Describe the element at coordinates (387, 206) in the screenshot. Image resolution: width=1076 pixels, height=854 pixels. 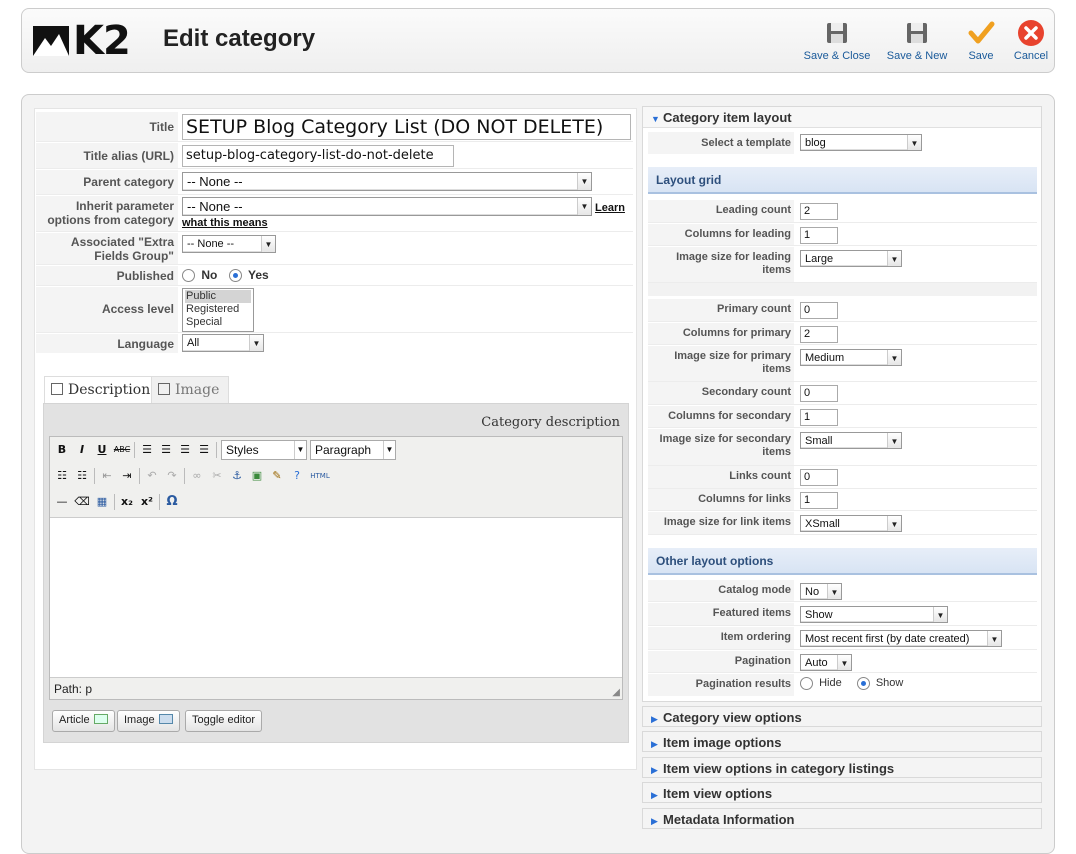
I see `inherit-select: -- None -- ▼` at that location.